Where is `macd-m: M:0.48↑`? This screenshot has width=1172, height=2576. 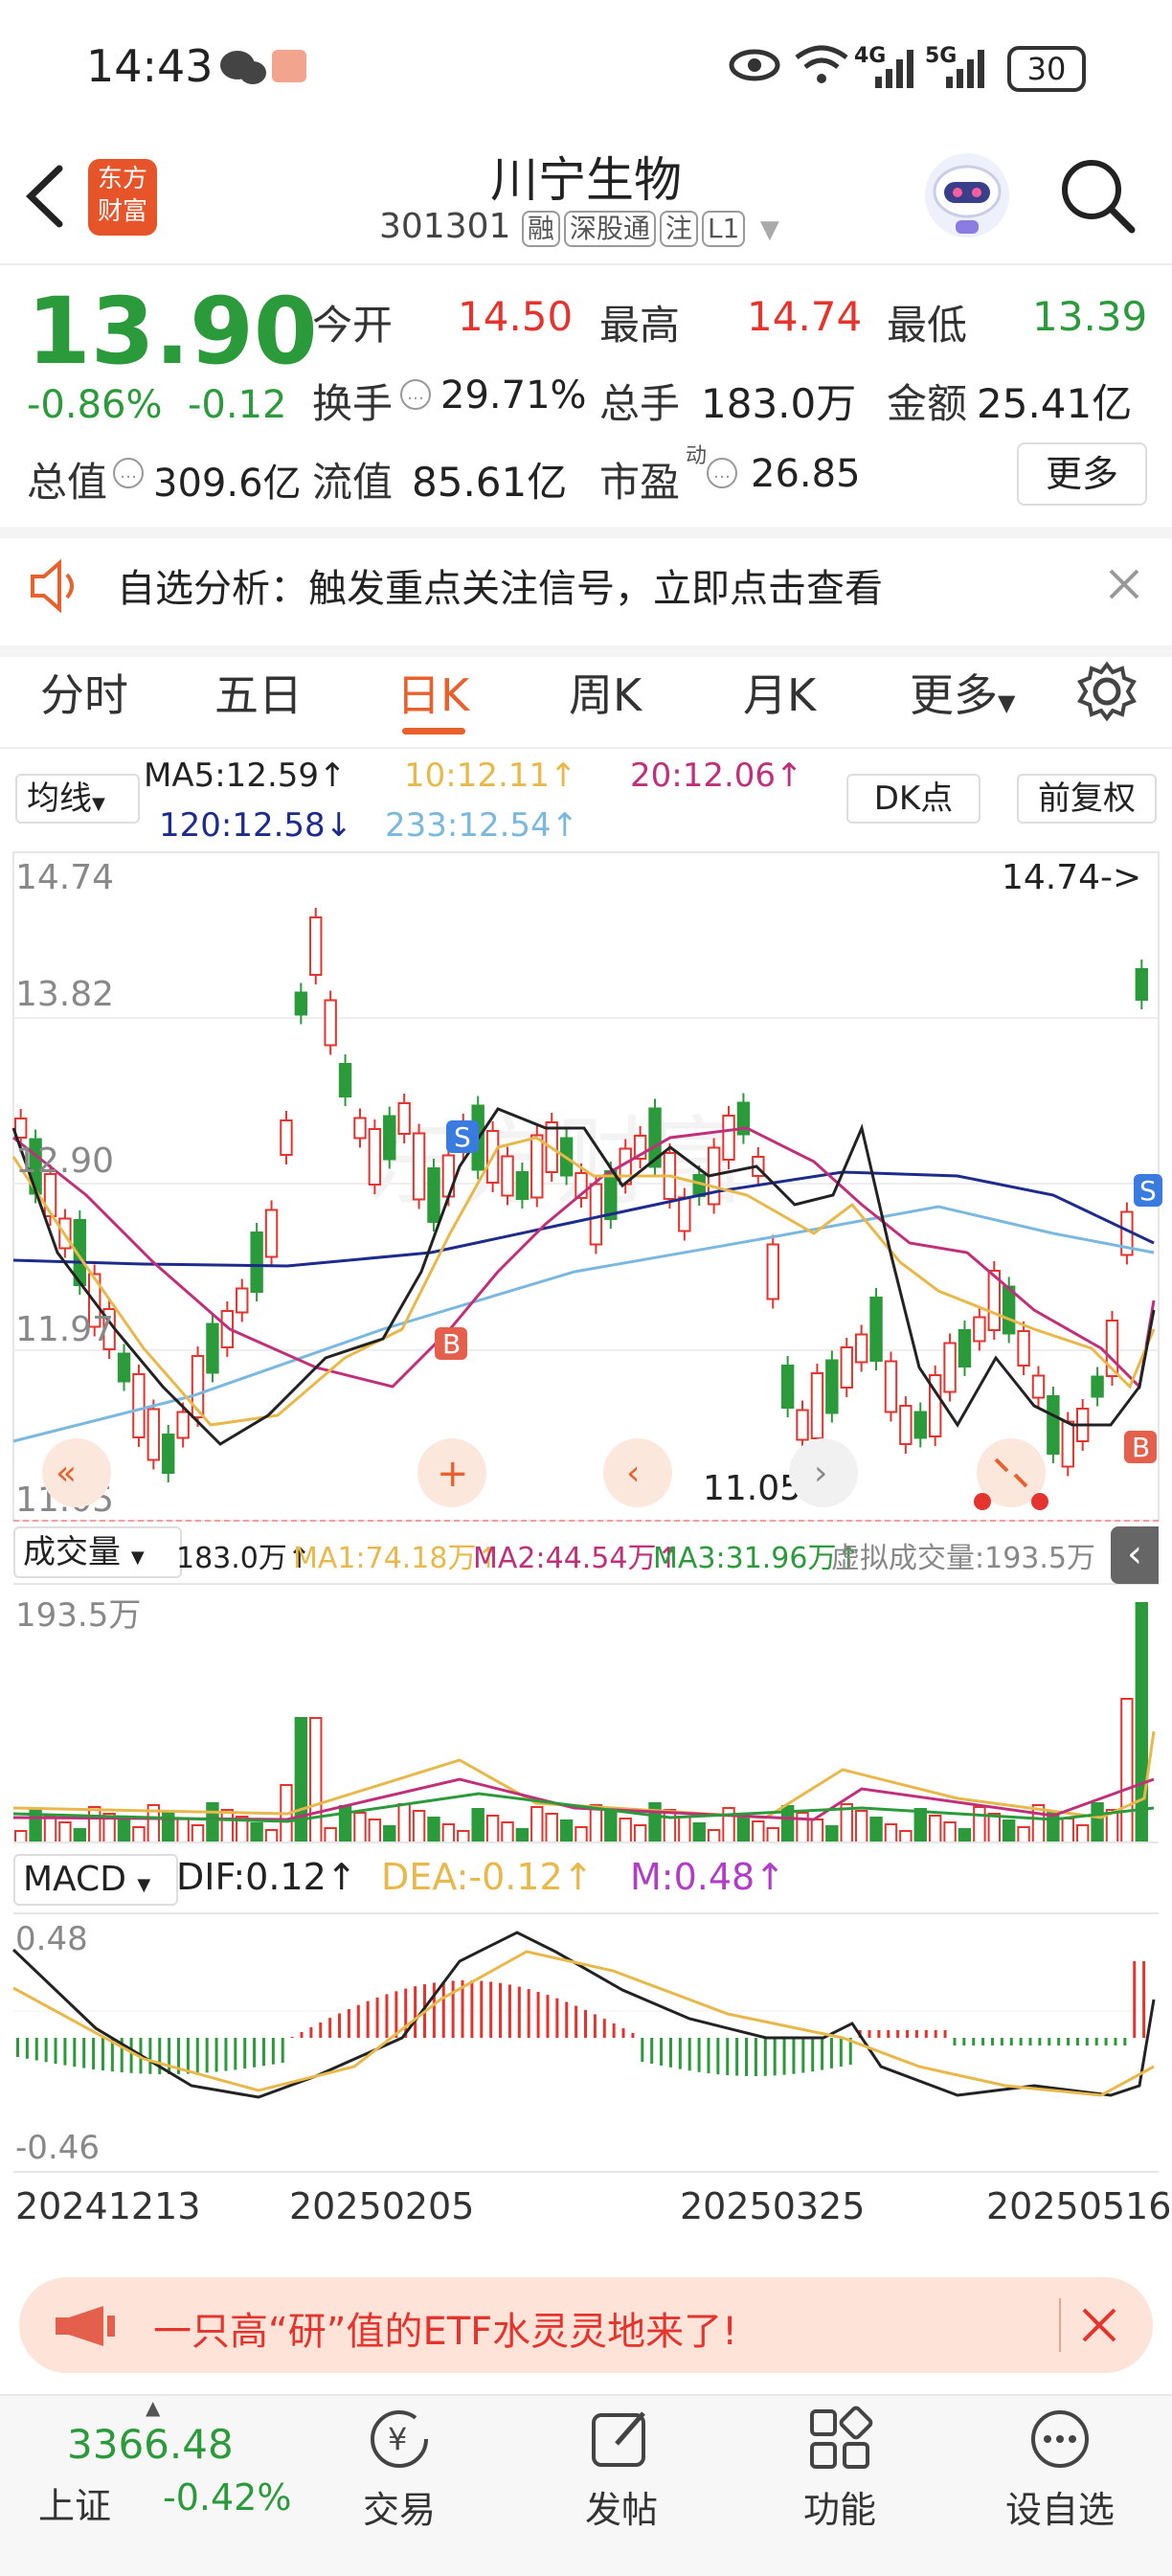
macd-m: M:0.48↑ is located at coordinates (708, 1877).